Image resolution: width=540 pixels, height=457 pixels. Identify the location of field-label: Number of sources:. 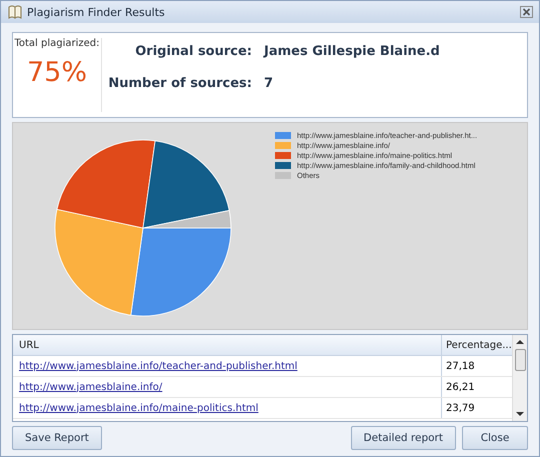
(179, 83).